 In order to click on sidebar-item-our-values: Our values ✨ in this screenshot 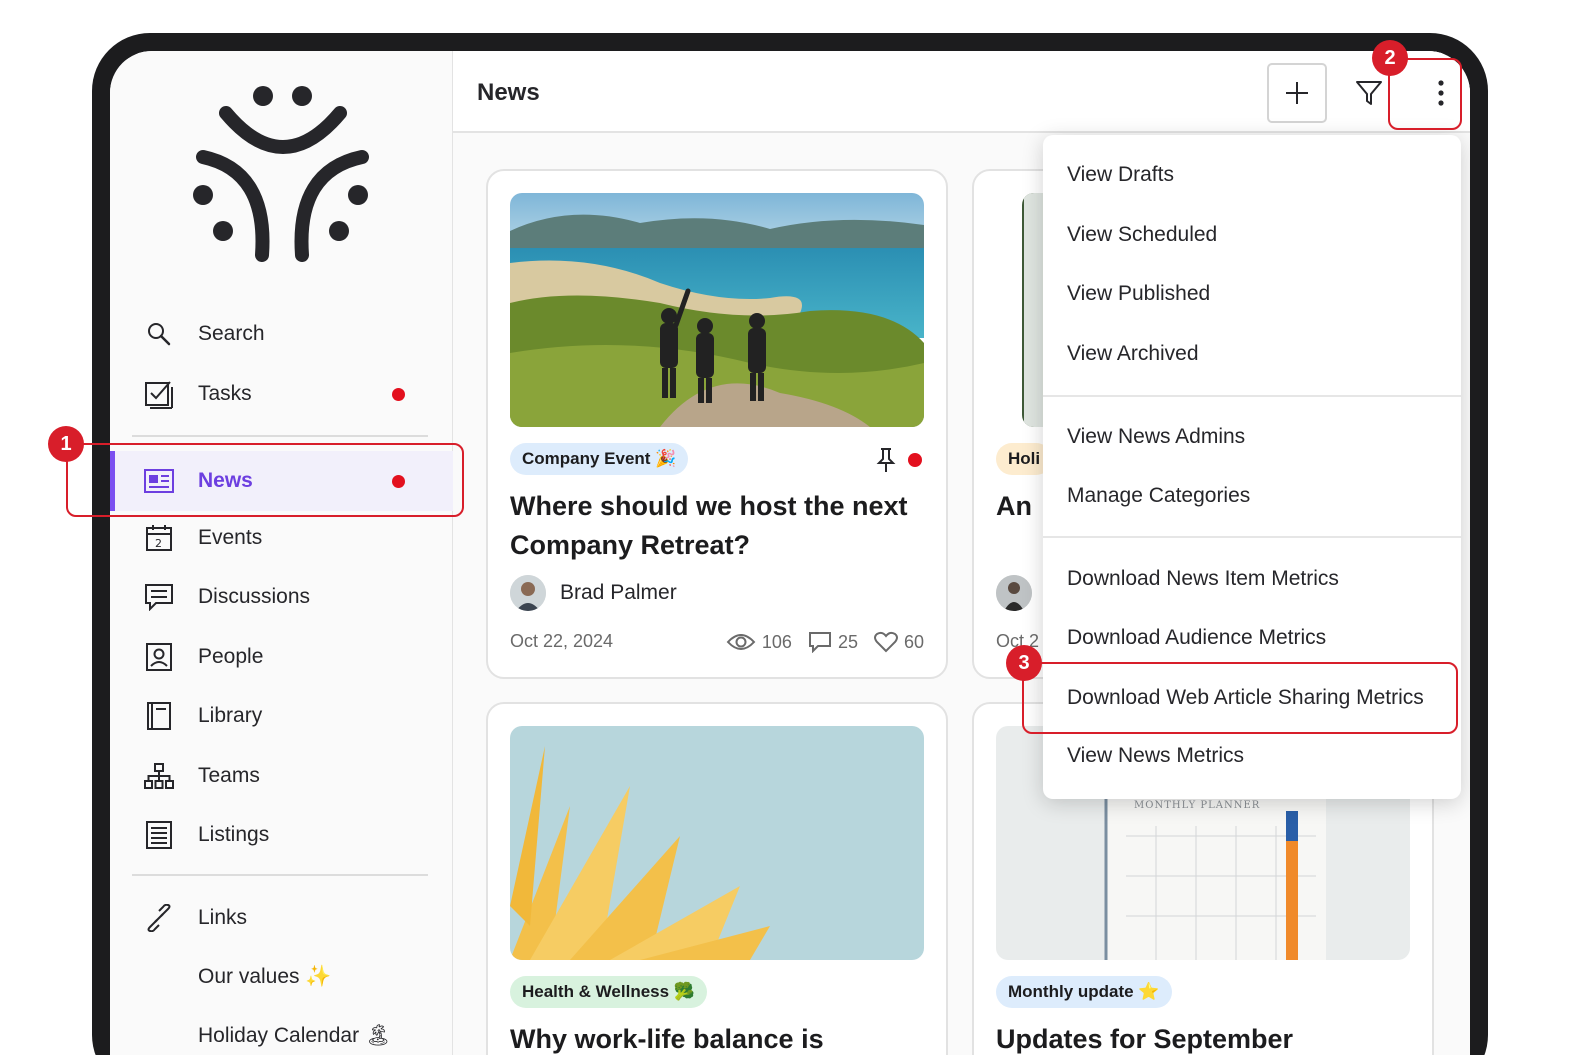, I will do `click(281, 977)`.